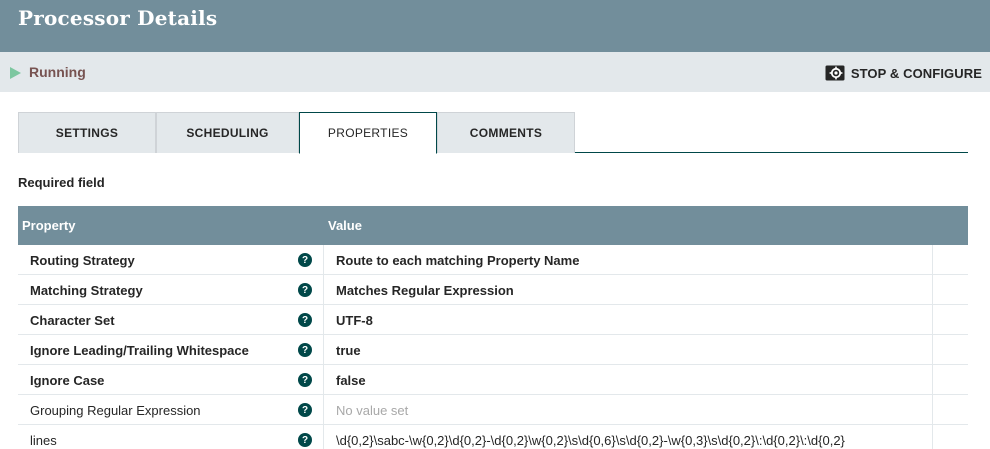 The image size is (990, 449). I want to click on status-bar: Running STOP & CONFIGURE, so click(495, 72).